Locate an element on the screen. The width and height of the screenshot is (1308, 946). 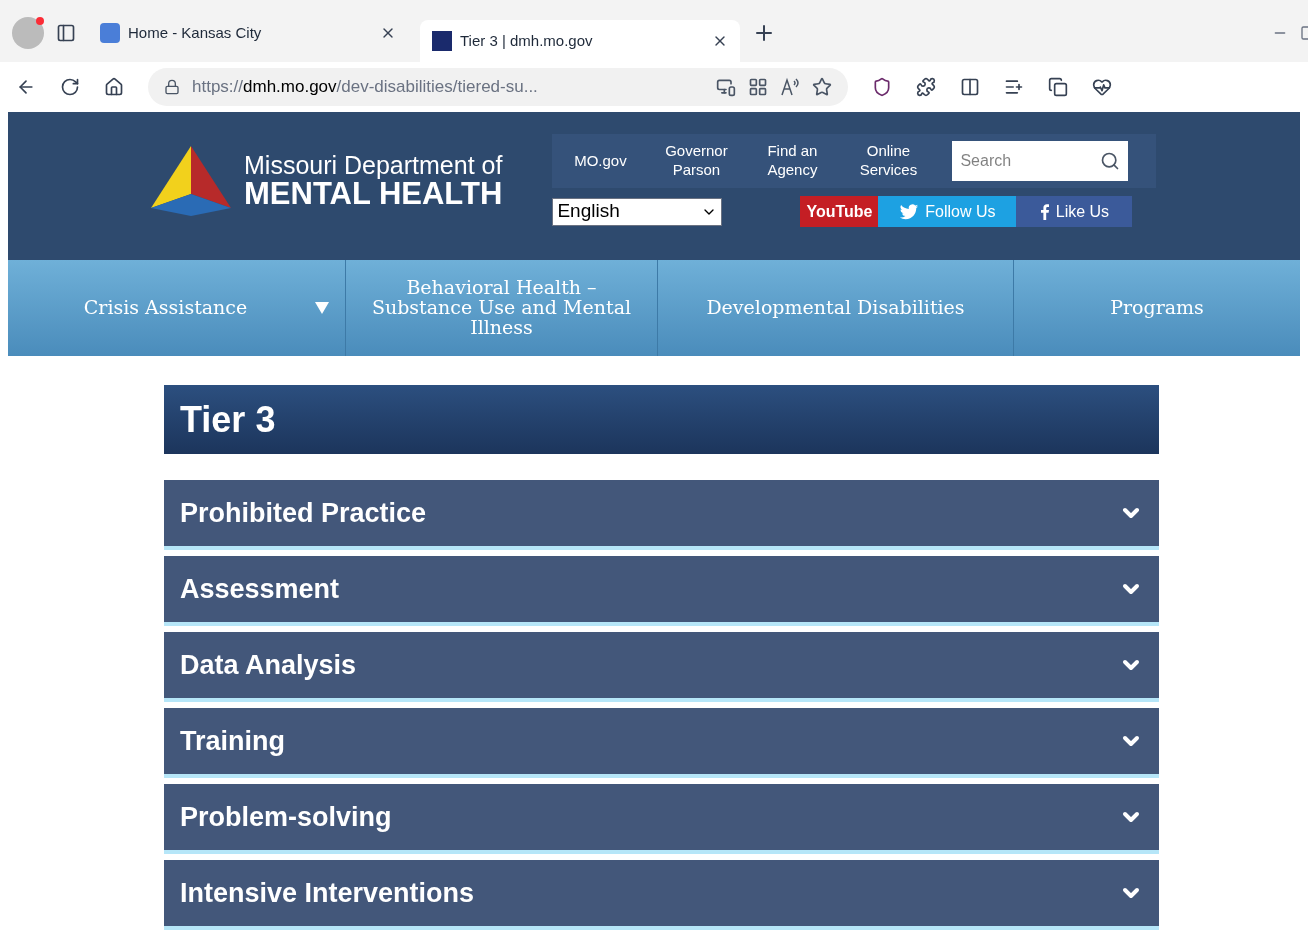
read-aloud-icon is located at coordinates (790, 87).